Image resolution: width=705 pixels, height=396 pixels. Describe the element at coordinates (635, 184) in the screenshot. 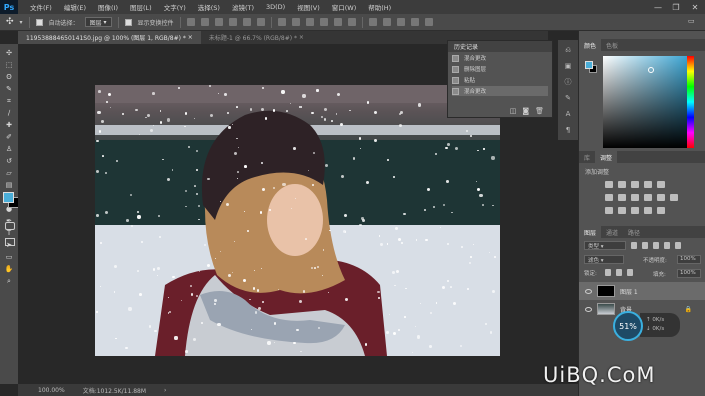

I see `curves-icon` at that location.